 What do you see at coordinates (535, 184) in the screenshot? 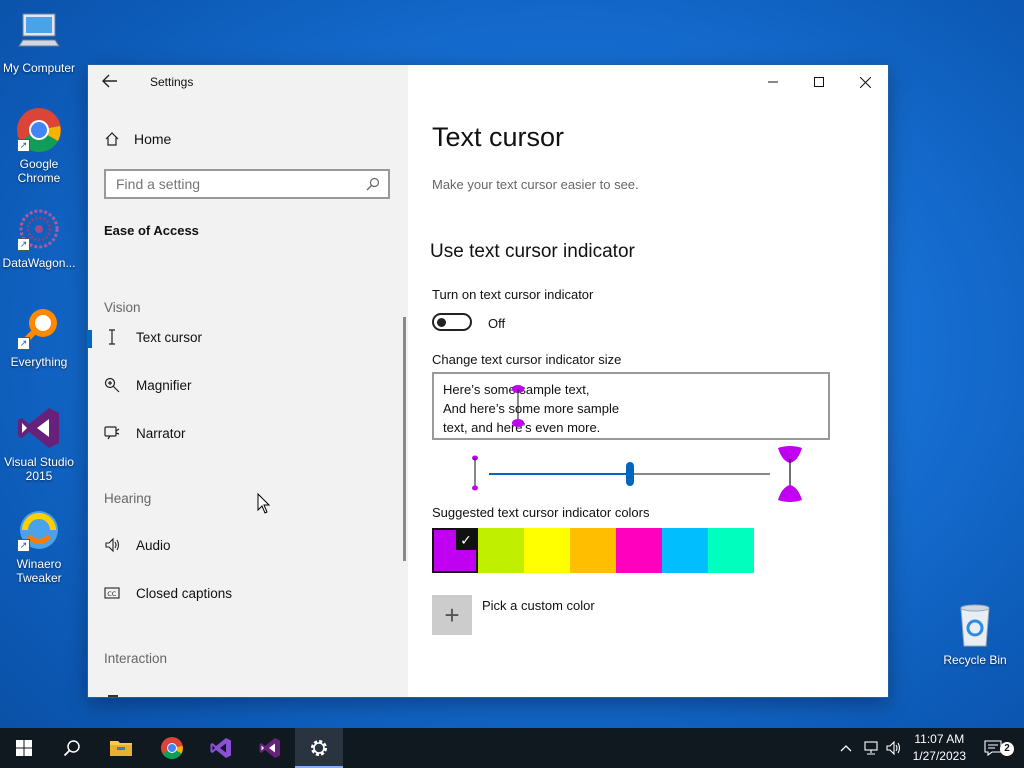
I see `page-subtitle: Make your text cursor easier to see.` at bounding box center [535, 184].